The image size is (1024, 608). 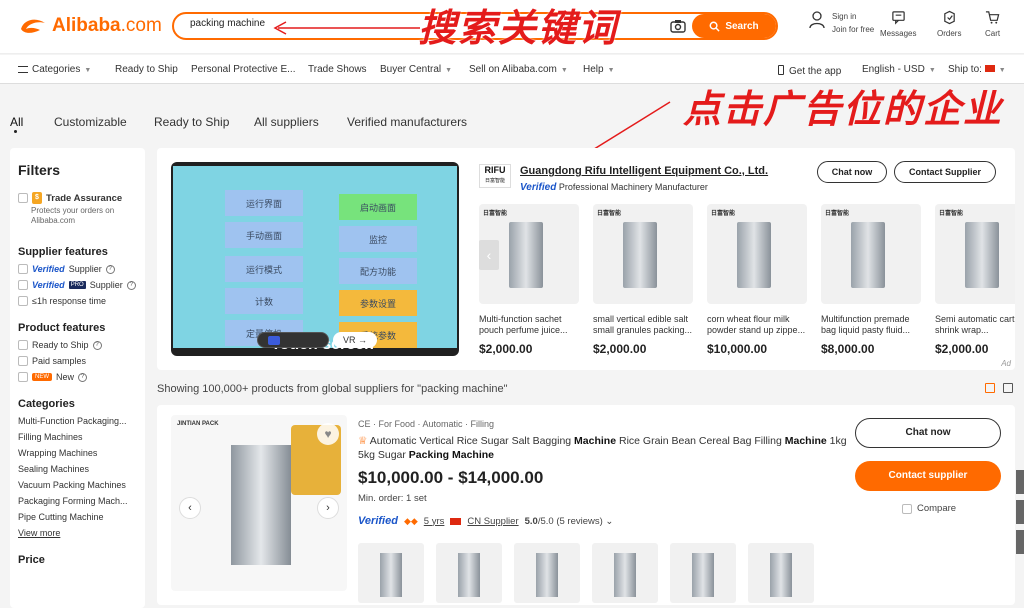 I want to click on product-price: $8,000.00, so click(x=848, y=349).